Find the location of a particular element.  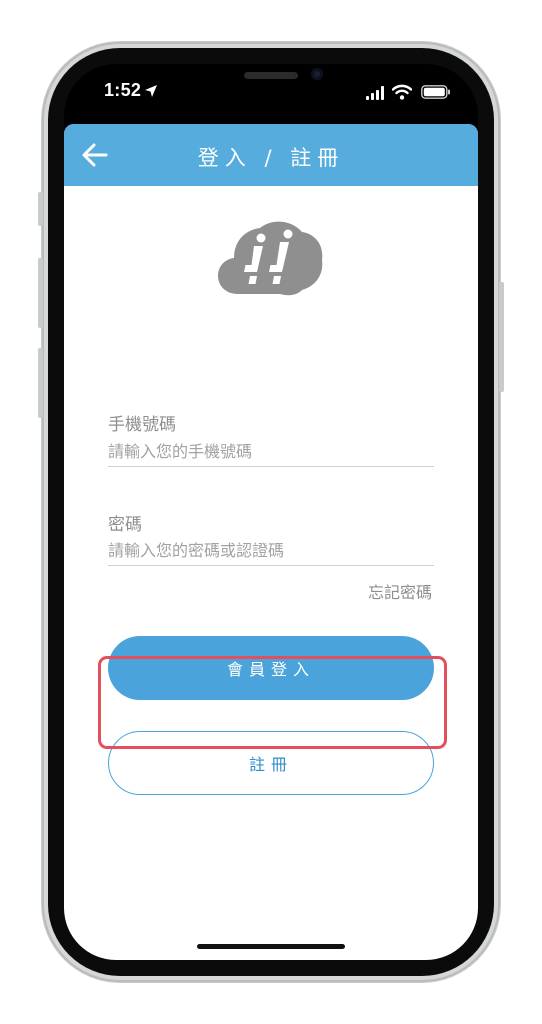

member-login-button: 會員登入 is located at coordinates (271, 668).